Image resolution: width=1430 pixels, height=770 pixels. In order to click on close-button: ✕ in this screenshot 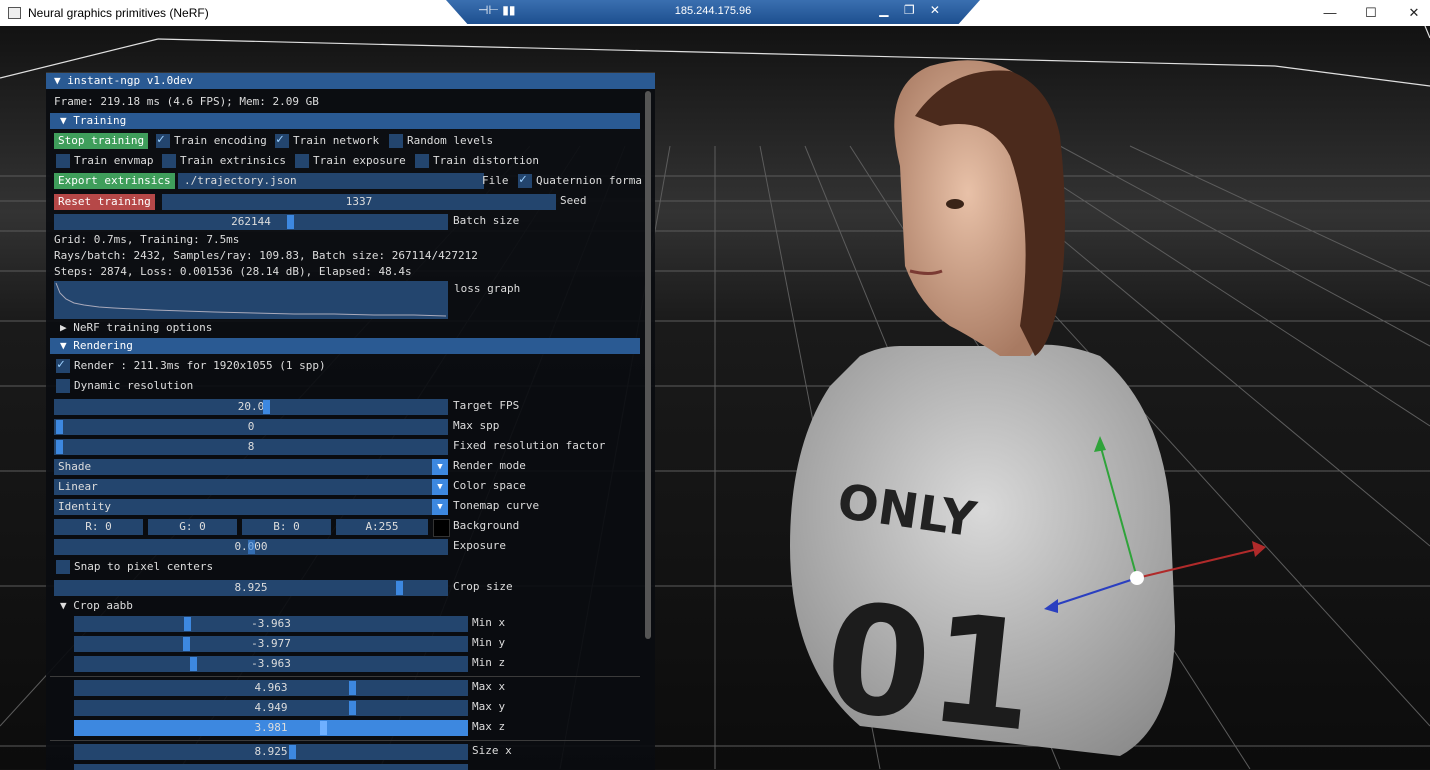, I will do `click(1414, 13)`.